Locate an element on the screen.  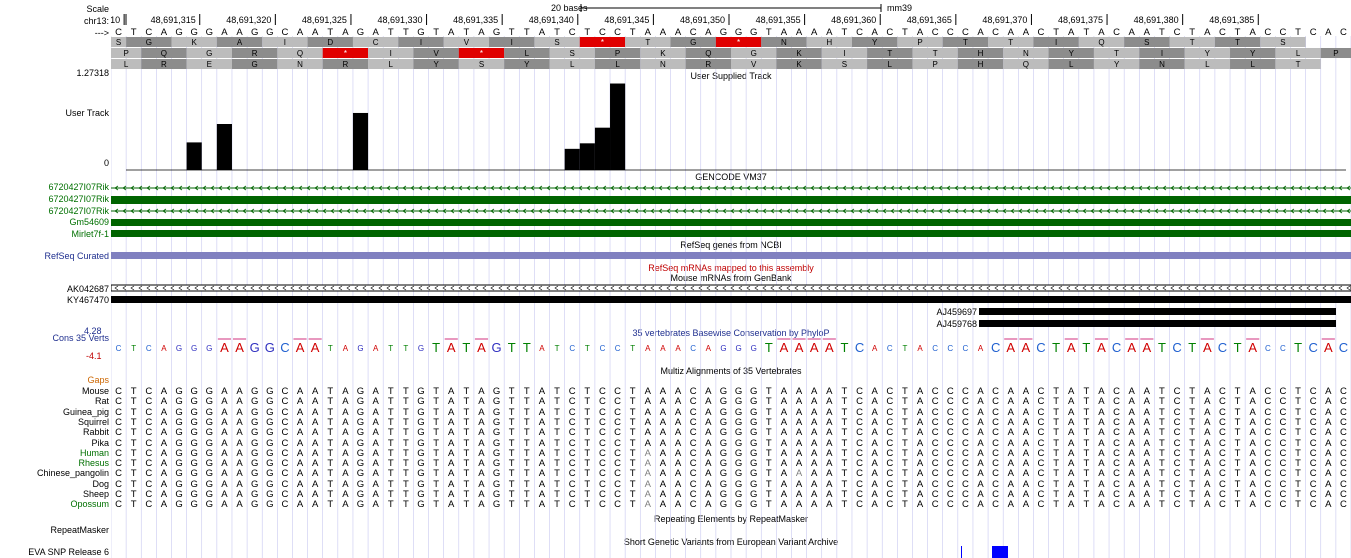
amino-acid-letter: H is located at coordinates (981, 53).